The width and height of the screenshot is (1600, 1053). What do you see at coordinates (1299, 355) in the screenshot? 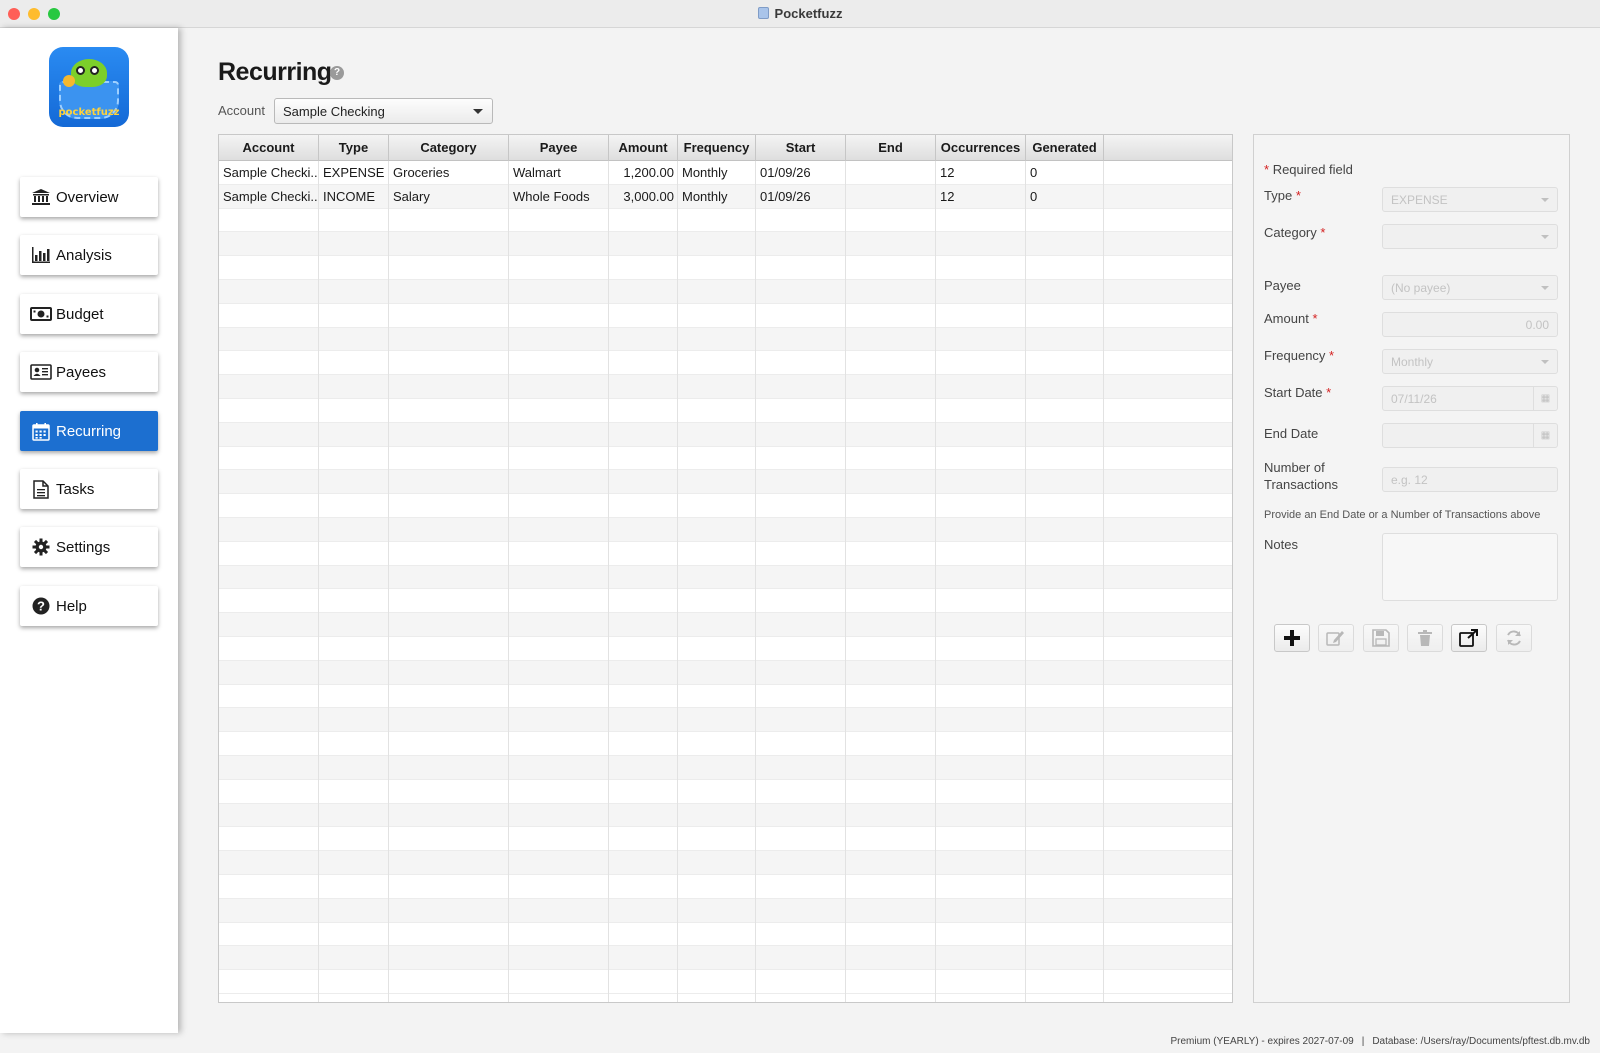
I see `frequency-label: Frequency *` at bounding box center [1299, 355].